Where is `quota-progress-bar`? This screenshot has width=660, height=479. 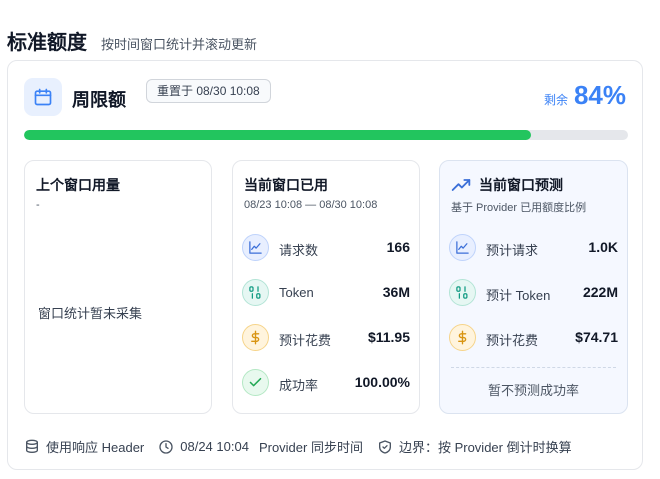
quota-progress-bar is located at coordinates (326, 135).